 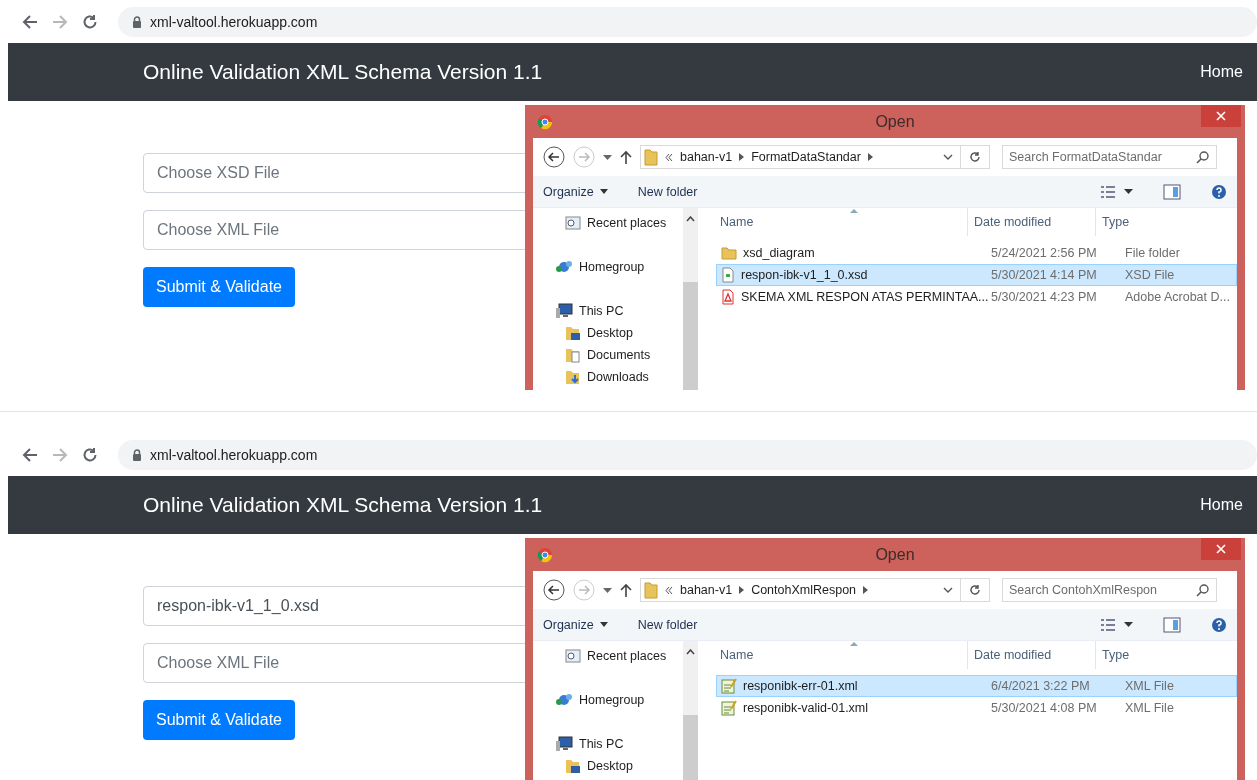 What do you see at coordinates (573, 656) in the screenshot?
I see `clock-window-icon` at bounding box center [573, 656].